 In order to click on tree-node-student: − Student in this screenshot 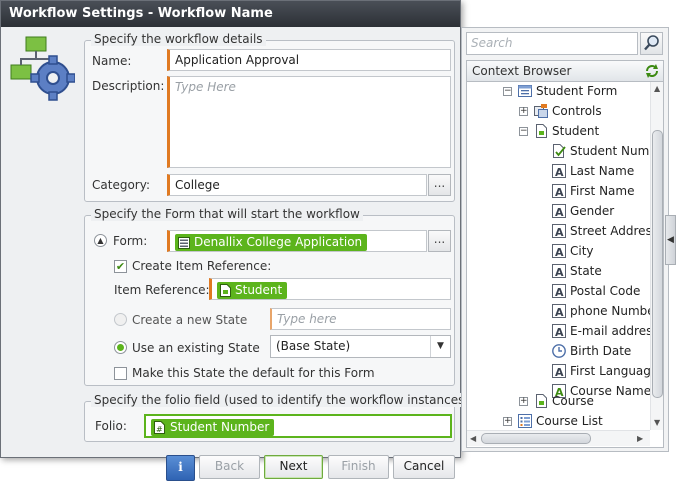, I will do `click(558, 132)`.